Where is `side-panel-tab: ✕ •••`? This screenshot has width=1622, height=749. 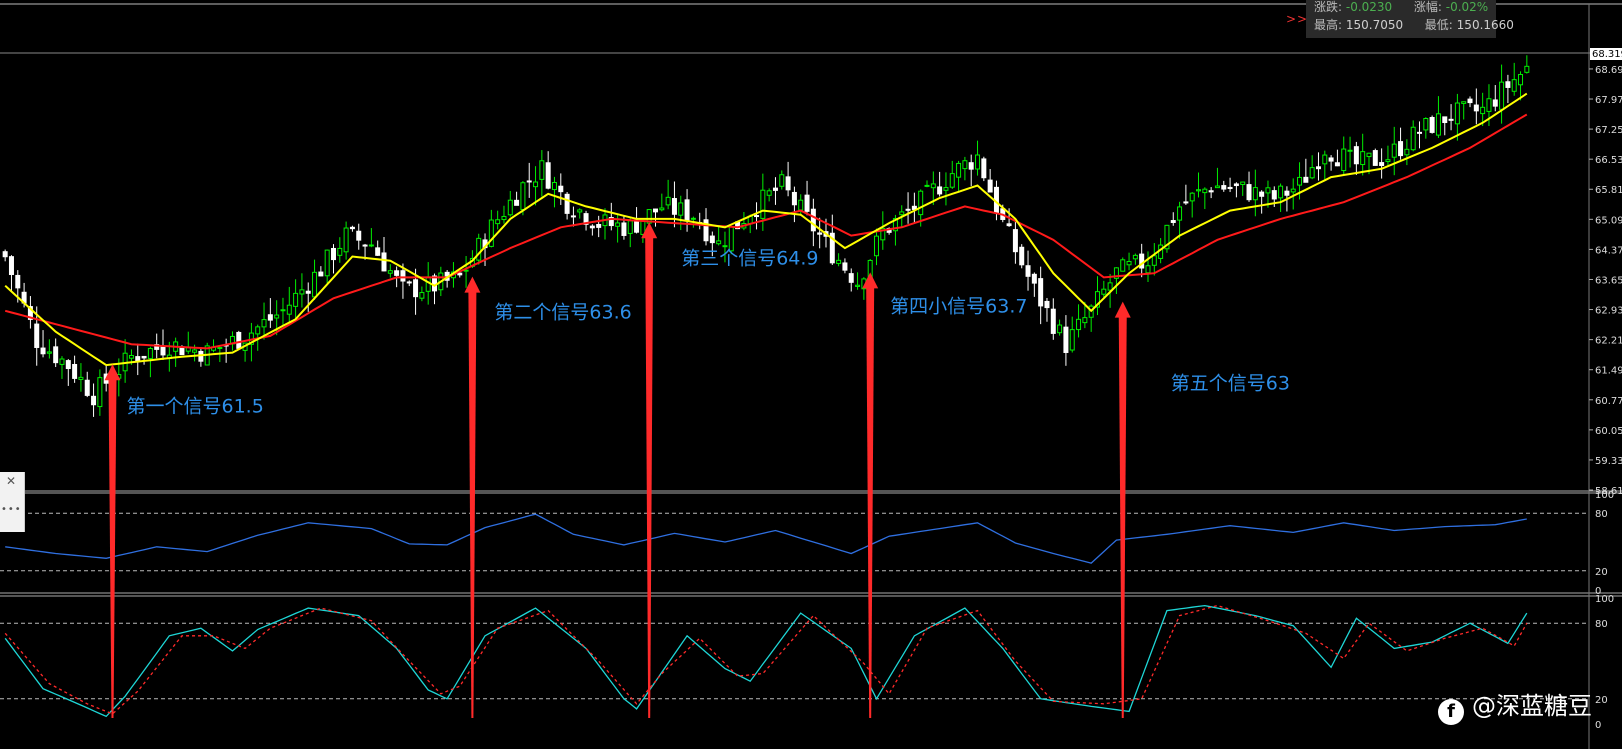 side-panel-tab: ✕ ••• is located at coordinates (12, 502).